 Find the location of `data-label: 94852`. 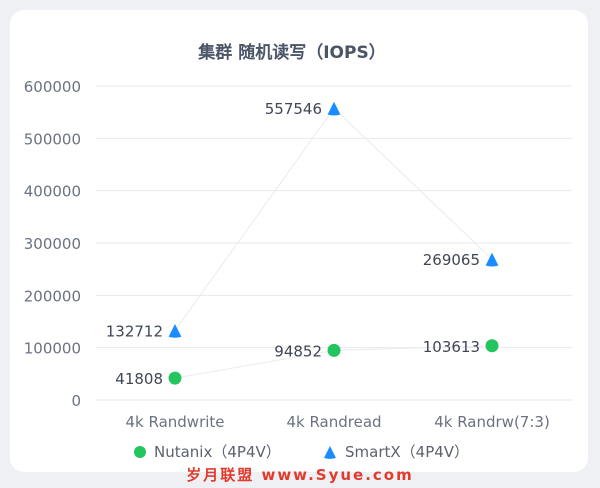

data-label: 94852 is located at coordinates (298, 351).